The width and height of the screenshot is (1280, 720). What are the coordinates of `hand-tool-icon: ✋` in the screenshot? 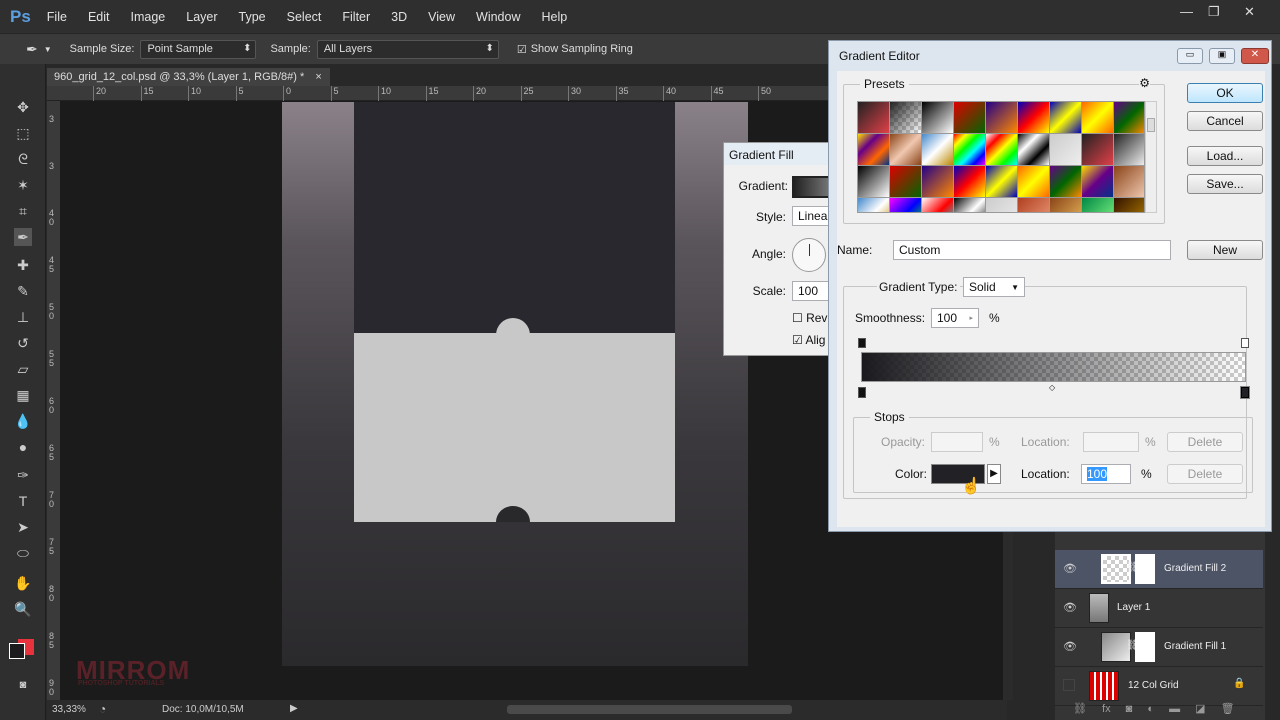 It's located at (23, 583).